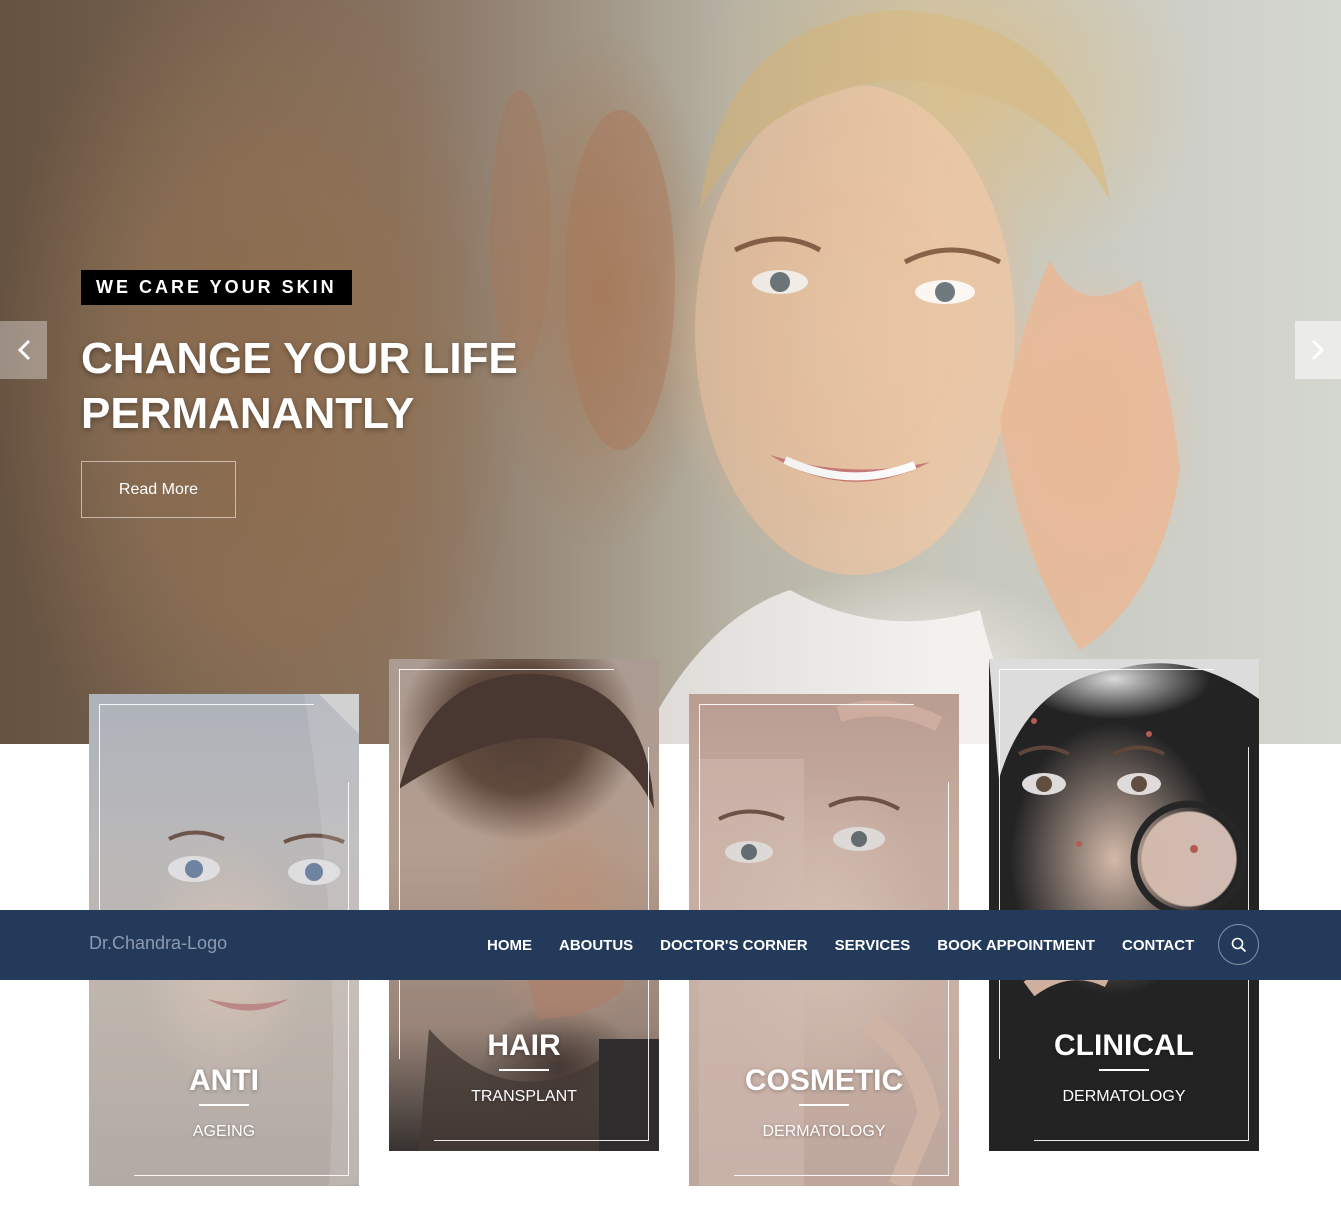  I want to click on chevron-right-icon, so click(1318, 350).